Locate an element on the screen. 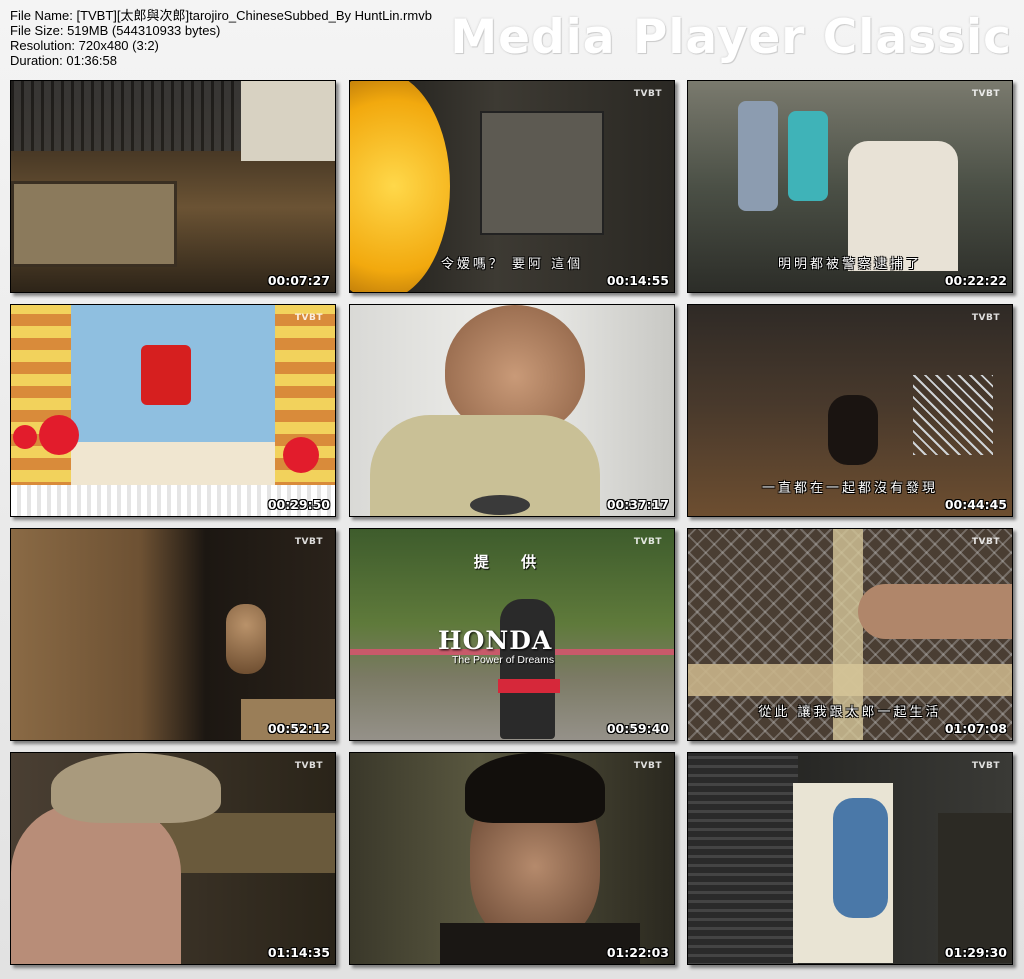  timestamp: 00:07:27 is located at coordinates (298, 280).